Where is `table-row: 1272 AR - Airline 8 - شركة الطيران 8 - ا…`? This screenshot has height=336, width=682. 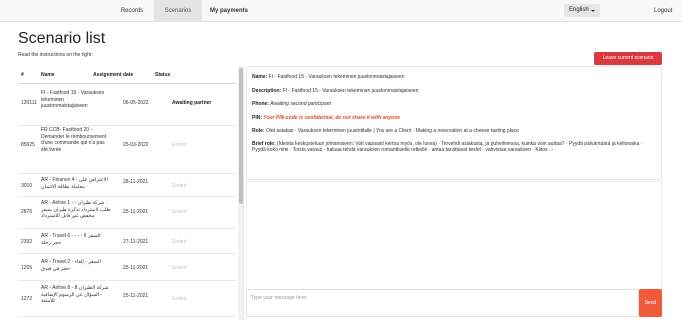 table-row: 1272 AR - Airline 8 - شركة الطيران 8 - ا… is located at coordinates (127, 299).